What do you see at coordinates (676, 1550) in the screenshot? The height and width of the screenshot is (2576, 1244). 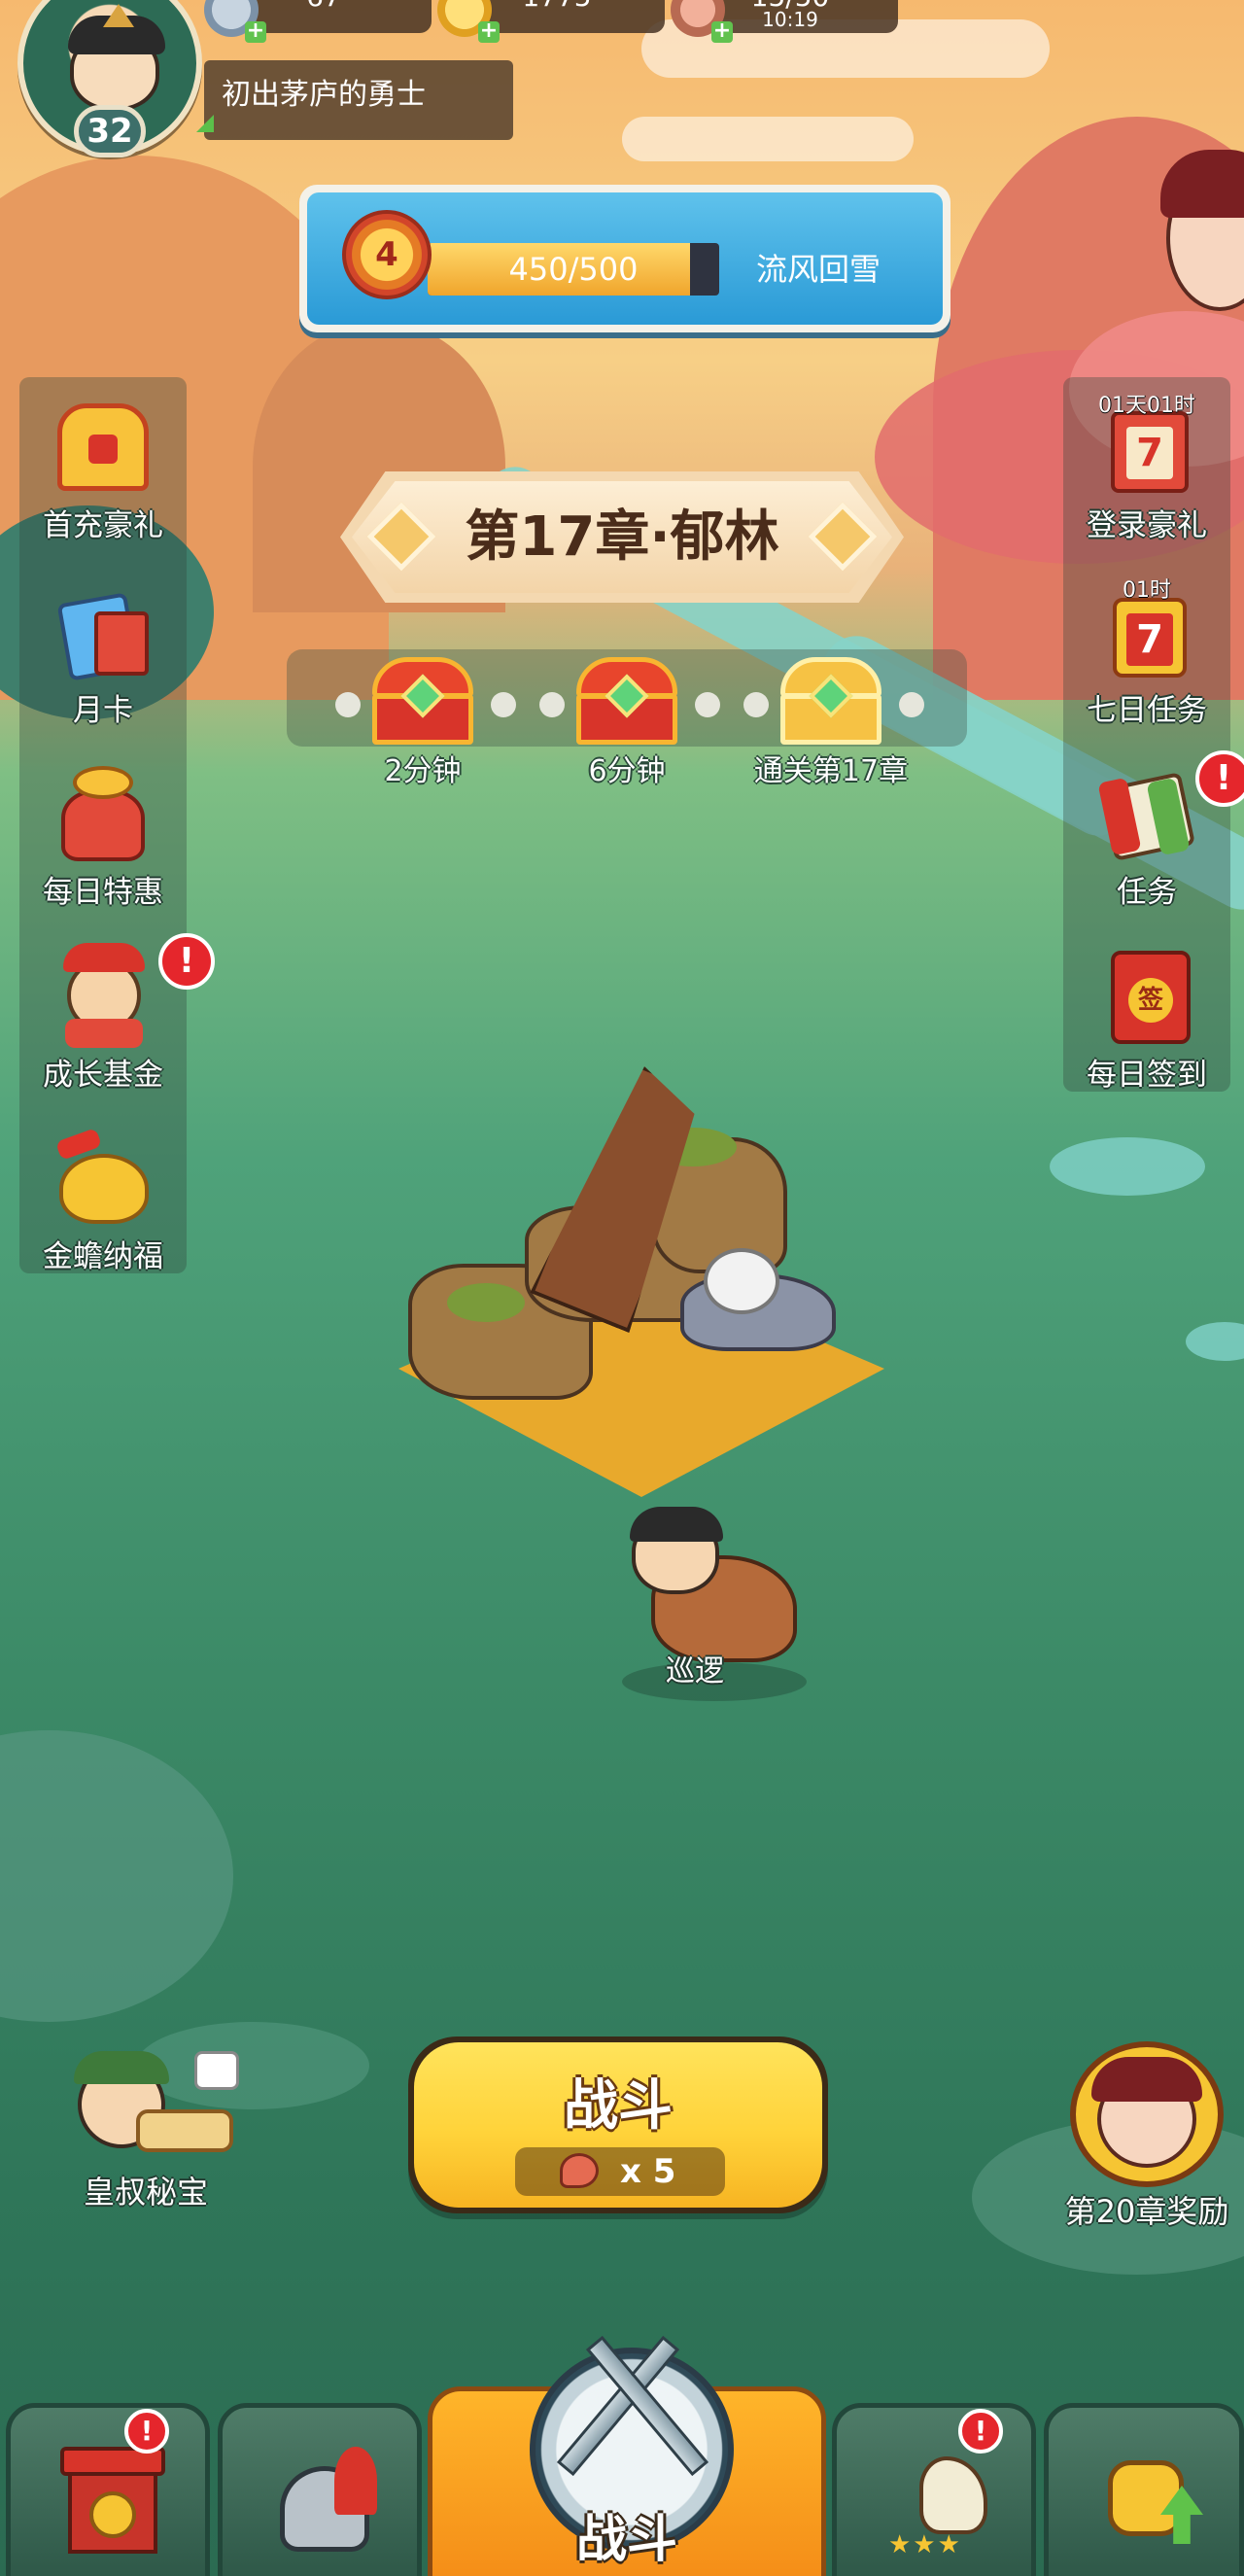 I see `hero-icon` at bounding box center [676, 1550].